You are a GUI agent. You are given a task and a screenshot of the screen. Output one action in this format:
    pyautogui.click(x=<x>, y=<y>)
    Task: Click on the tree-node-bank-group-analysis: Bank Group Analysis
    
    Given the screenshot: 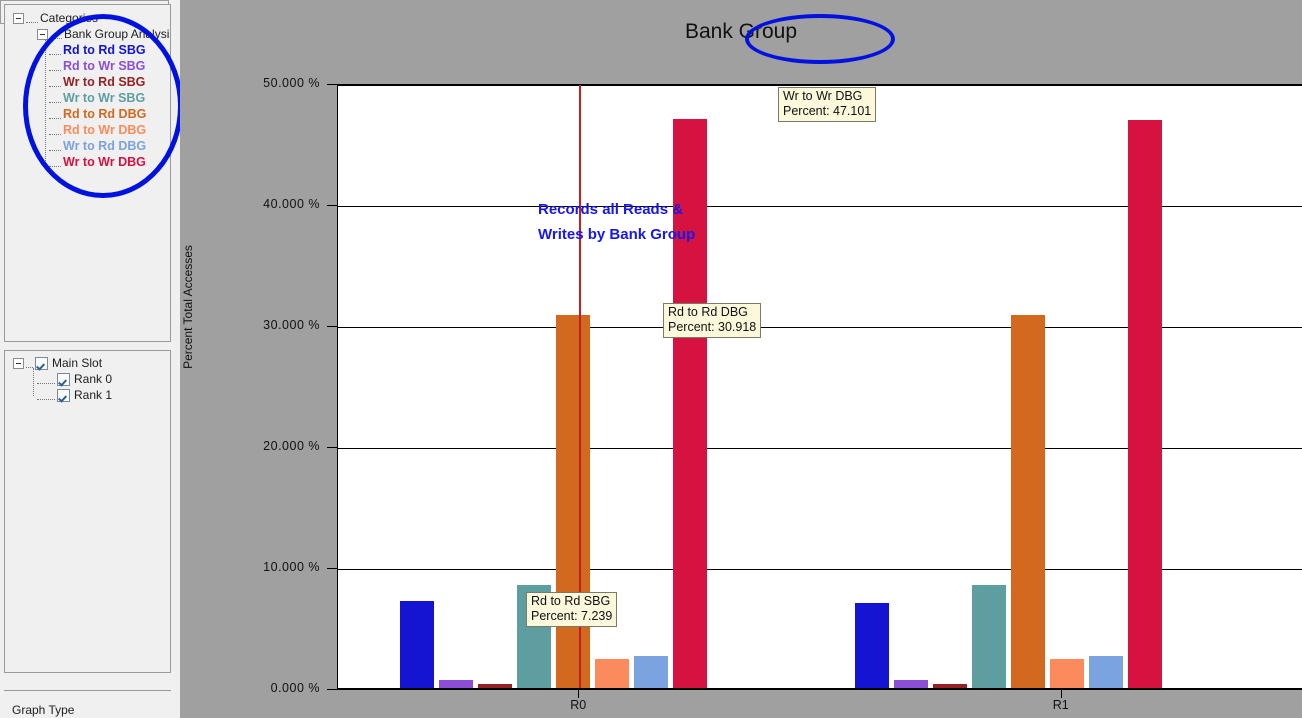 What is the action you would take?
    pyautogui.click(x=104, y=34)
    